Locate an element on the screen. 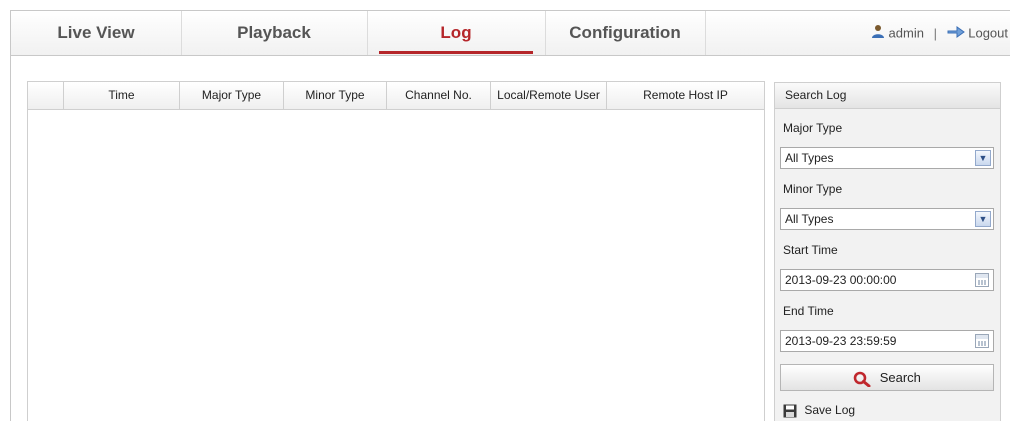 This screenshot has width=1010, height=422. major-type-label: Major Type is located at coordinates (813, 128).